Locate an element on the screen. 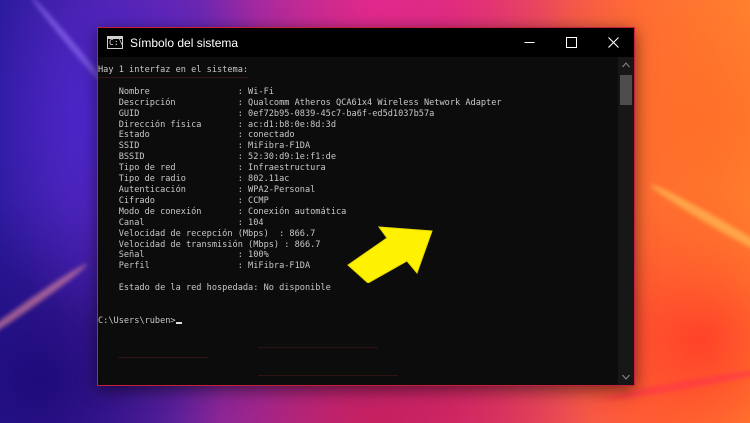 The image size is (750, 423). close-button is located at coordinates (613, 42).